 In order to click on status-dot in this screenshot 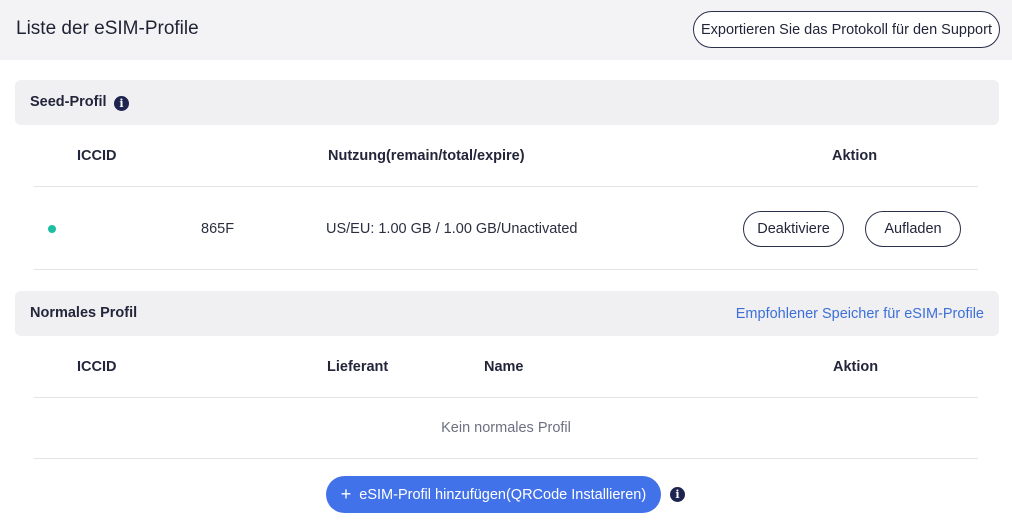, I will do `click(52, 229)`.